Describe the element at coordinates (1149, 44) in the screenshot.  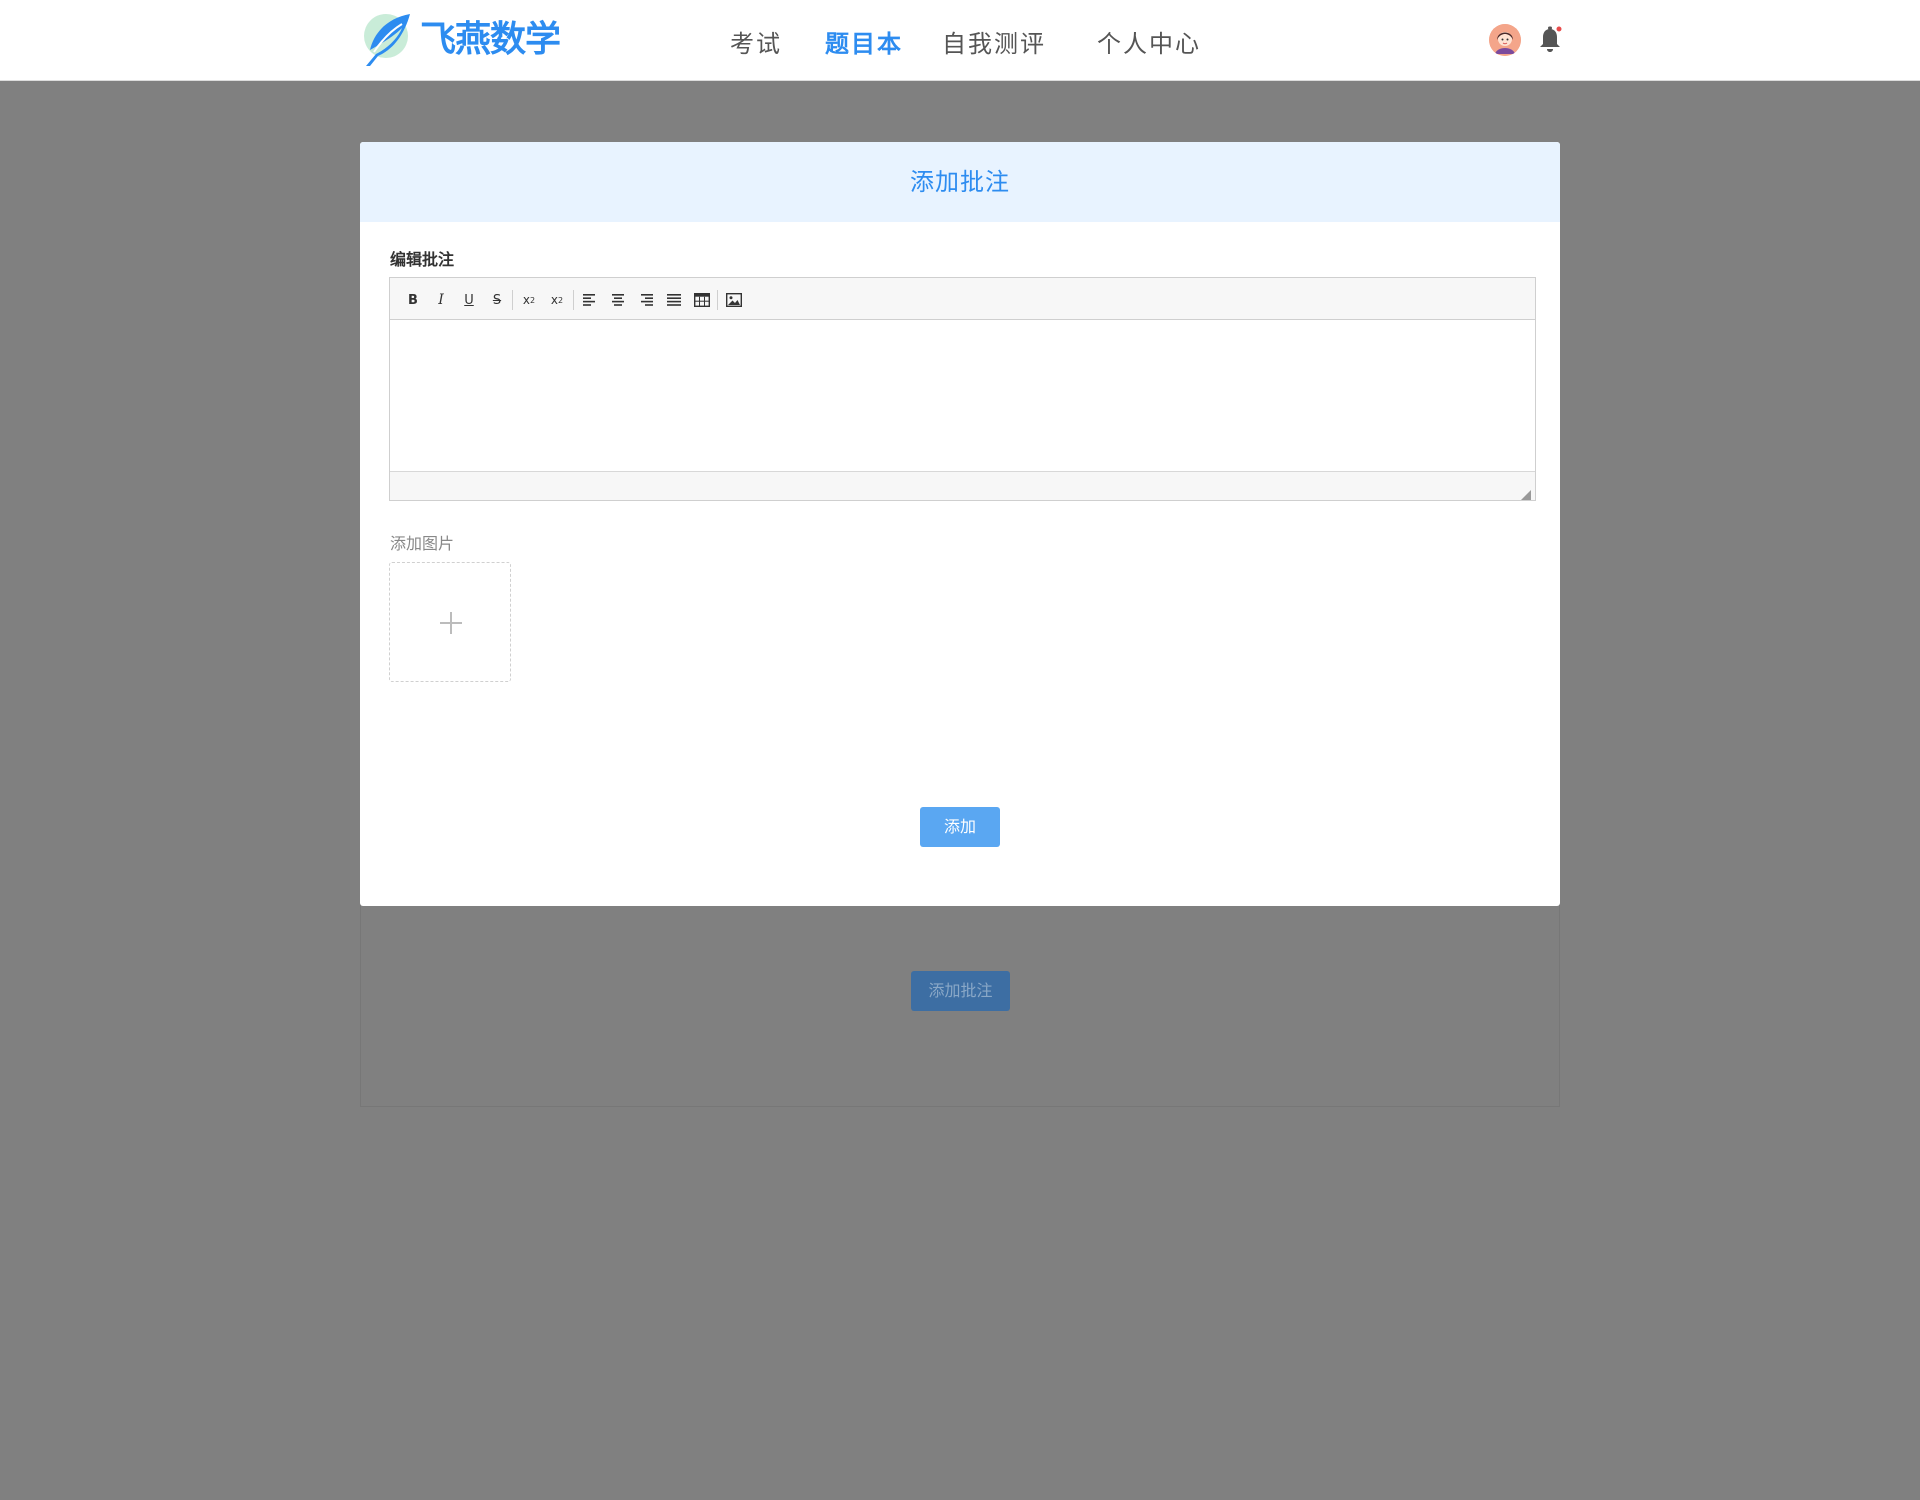
I see `nav-item-personal-center: 个人中心` at that location.